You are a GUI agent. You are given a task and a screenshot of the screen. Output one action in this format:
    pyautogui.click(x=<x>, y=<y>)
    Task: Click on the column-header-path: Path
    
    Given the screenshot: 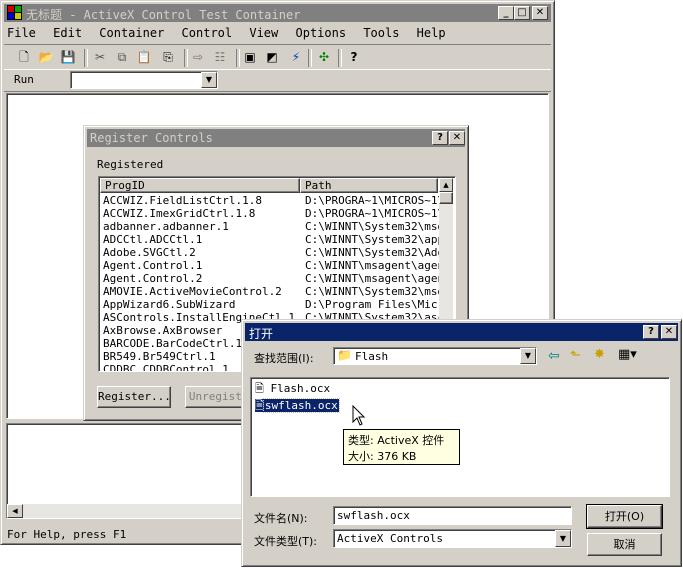 What is the action you would take?
    pyautogui.click(x=369, y=185)
    